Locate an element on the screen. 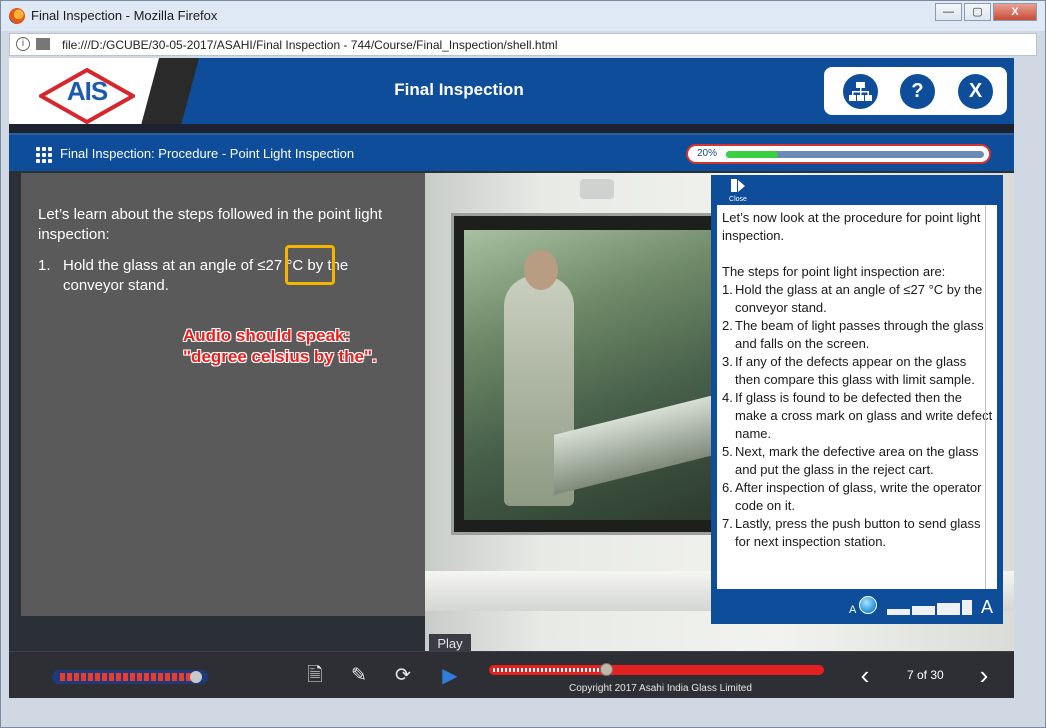 The width and height of the screenshot is (1046, 728). progress-percent: 20% is located at coordinates (707, 153).